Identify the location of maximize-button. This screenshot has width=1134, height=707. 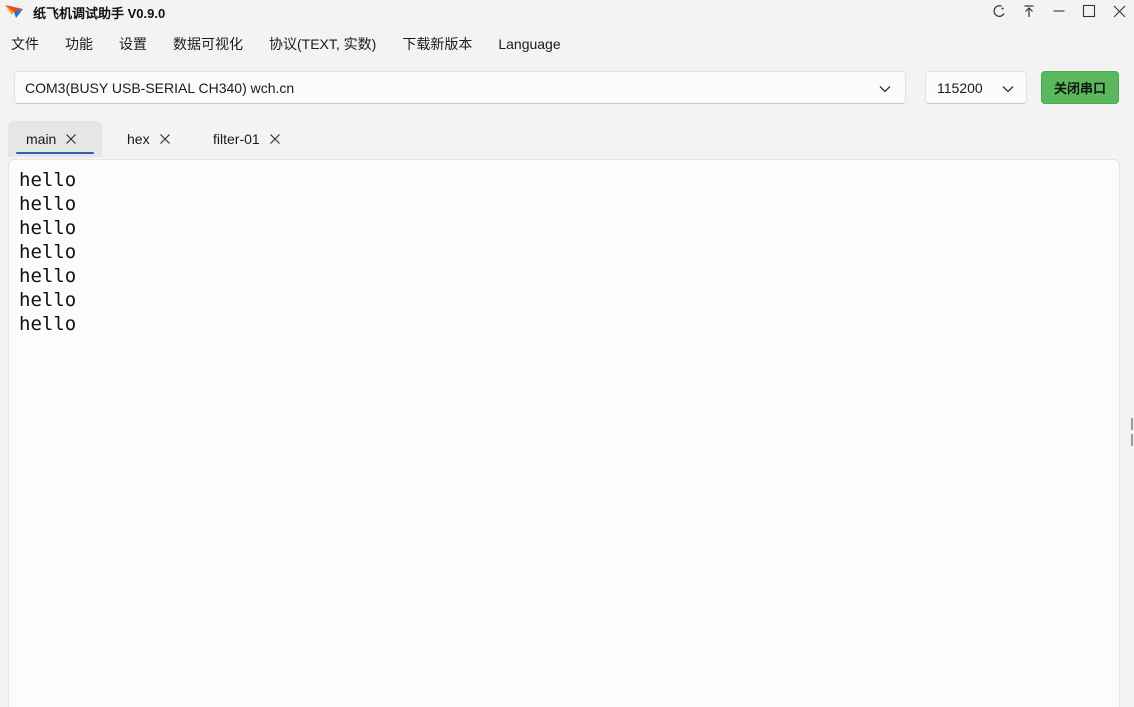
(1089, 11).